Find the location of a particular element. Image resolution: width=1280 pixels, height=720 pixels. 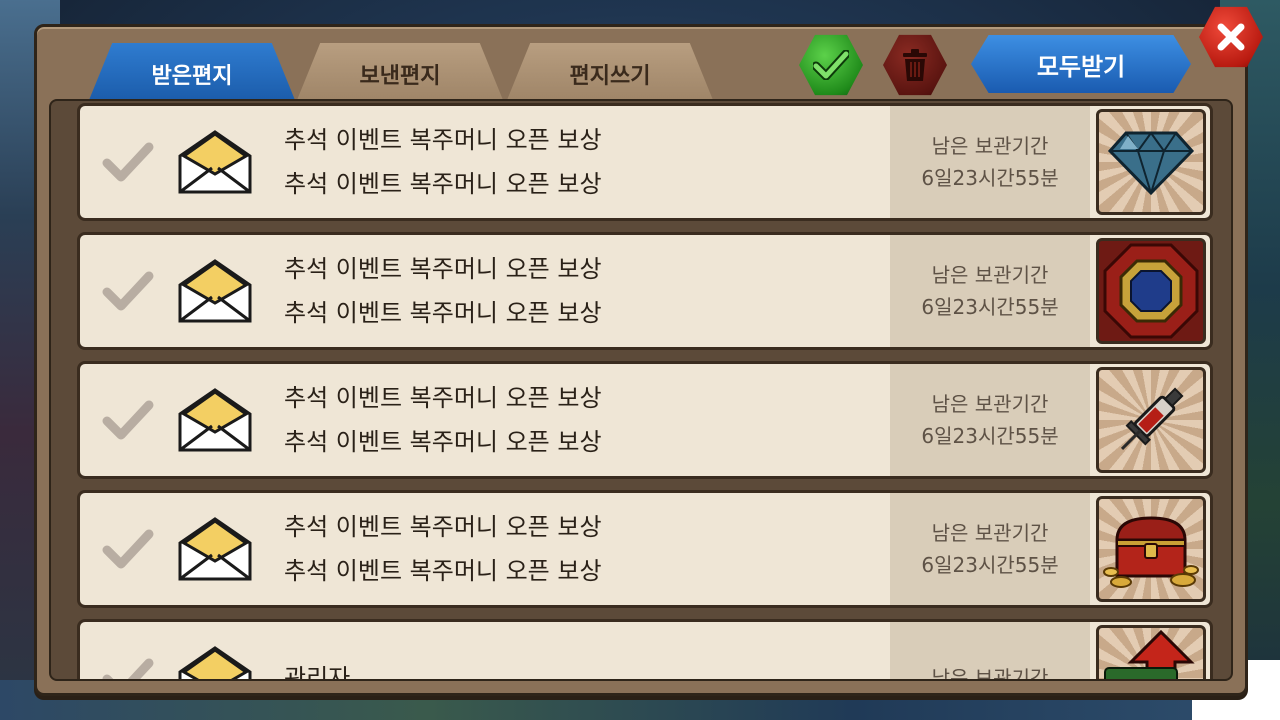

syringe-icon is located at coordinates (1152, 419).